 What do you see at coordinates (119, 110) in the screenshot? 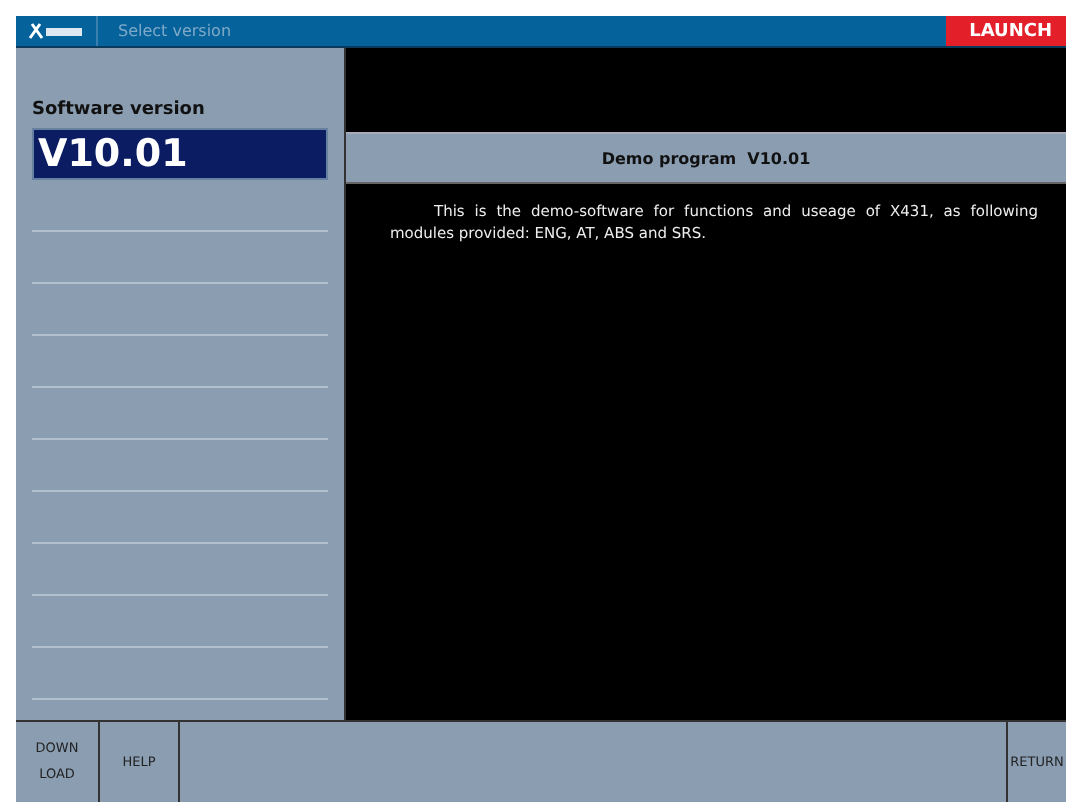
I see `sidebar-heading: Software version` at bounding box center [119, 110].